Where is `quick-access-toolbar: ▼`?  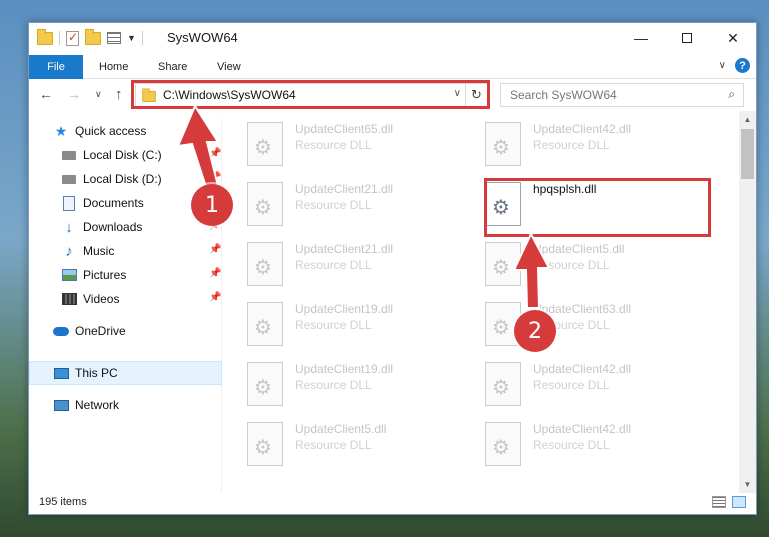 quick-access-toolbar: ▼ is located at coordinates (90, 37).